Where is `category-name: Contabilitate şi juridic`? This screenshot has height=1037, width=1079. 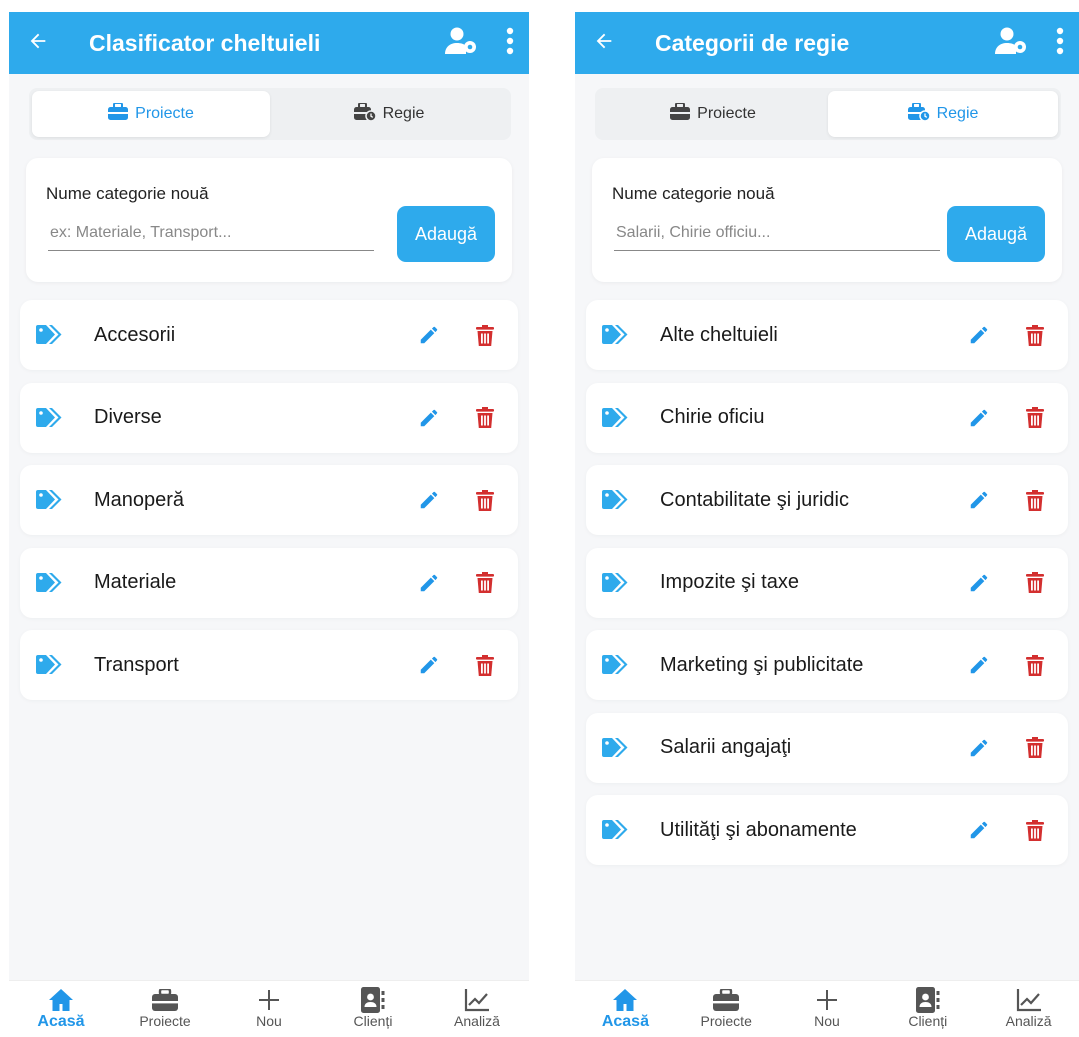 category-name: Contabilitate şi juridic is located at coordinates (754, 499).